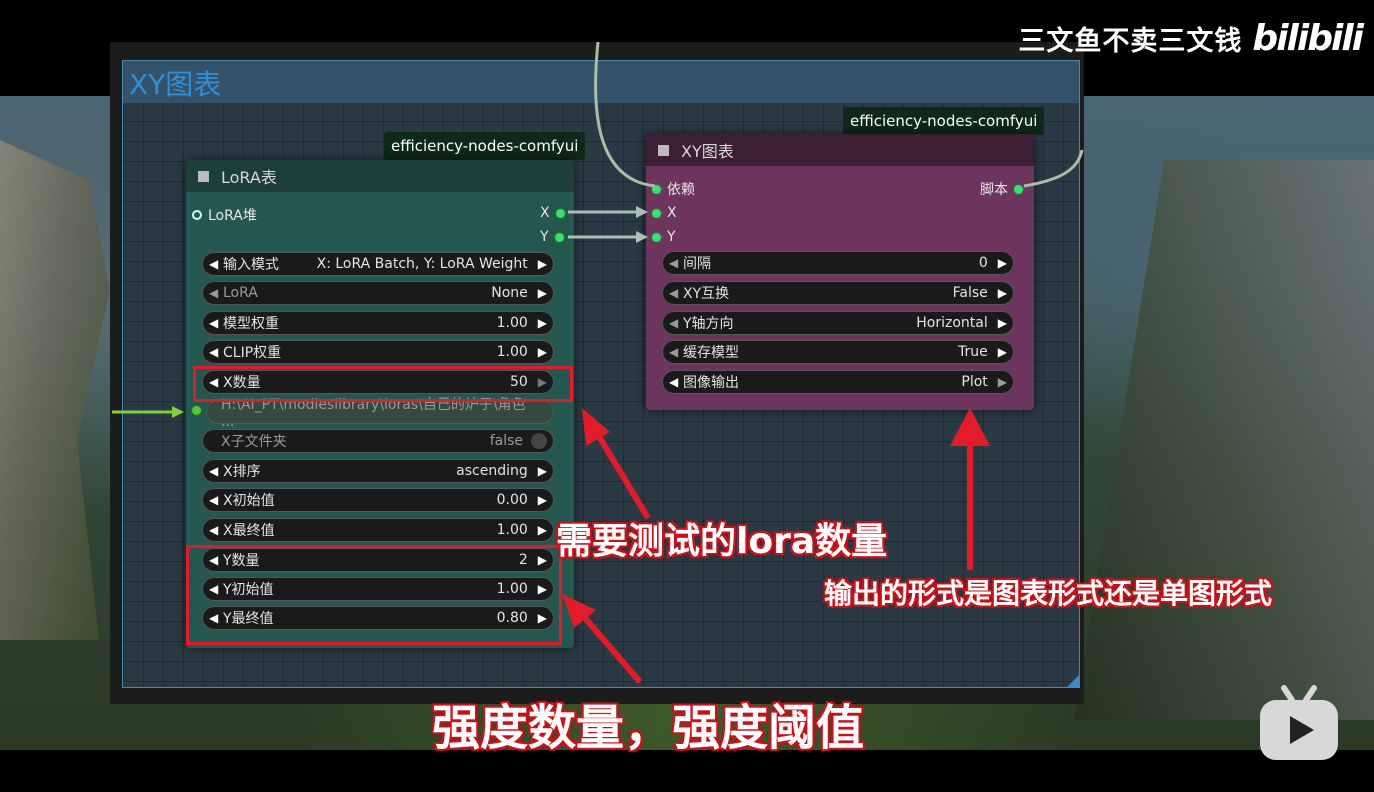 The width and height of the screenshot is (1374, 792). I want to click on lora-node-source-tag: efficiency-nodes-comfyui, so click(485, 146).